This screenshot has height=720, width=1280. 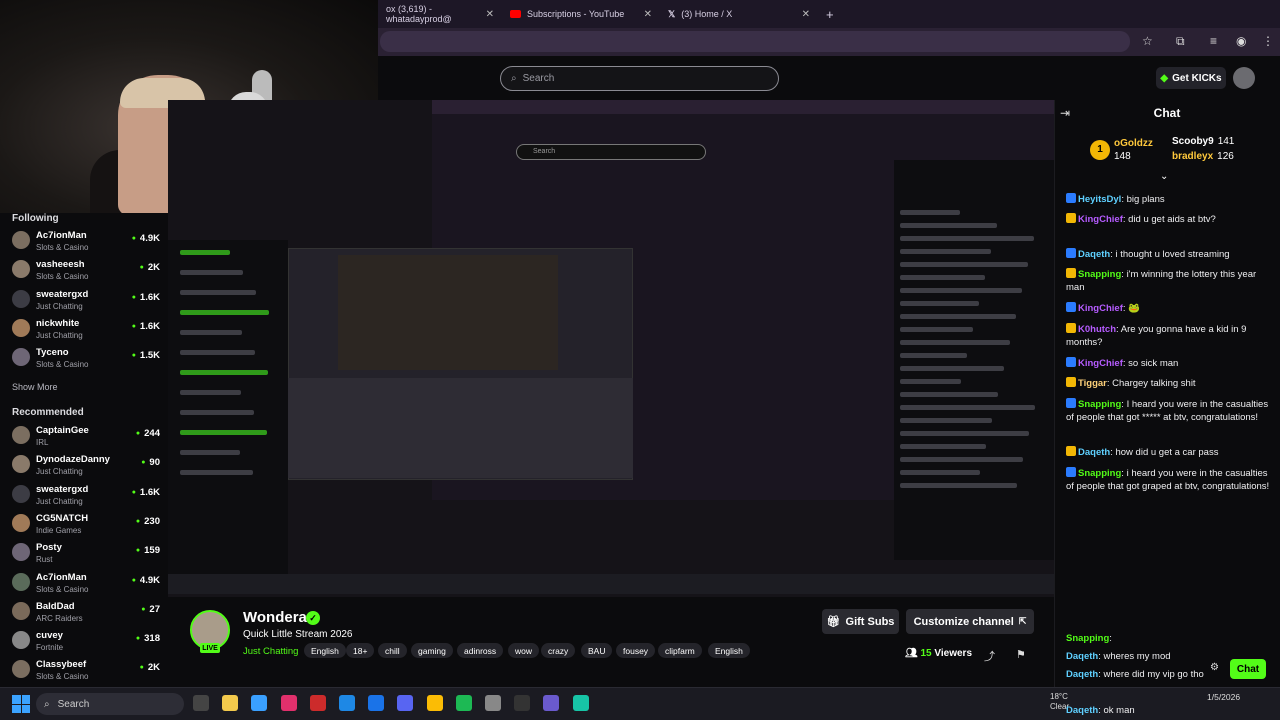 What do you see at coordinates (738, 14) in the screenshot?
I see `tab-x: 𝕏 (3) Home / X ✕` at bounding box center [738, 14].